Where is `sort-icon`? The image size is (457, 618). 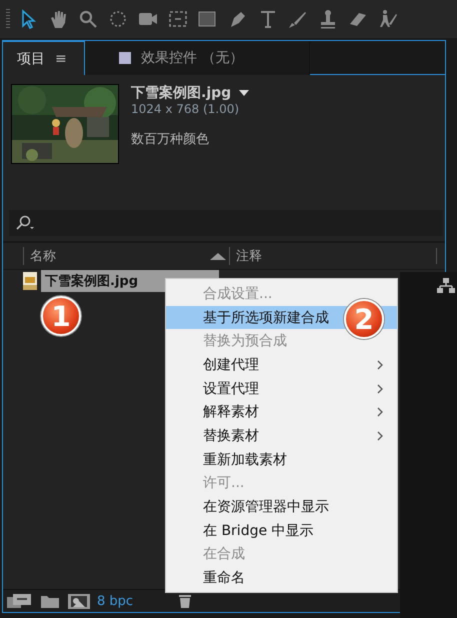
sort-icon is located at coordinates (218, 256).